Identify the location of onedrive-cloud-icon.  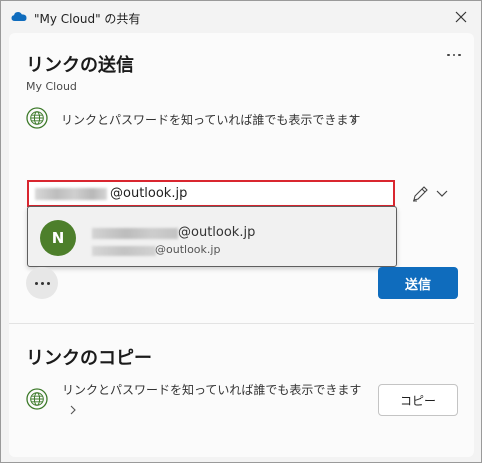
(19, 16).